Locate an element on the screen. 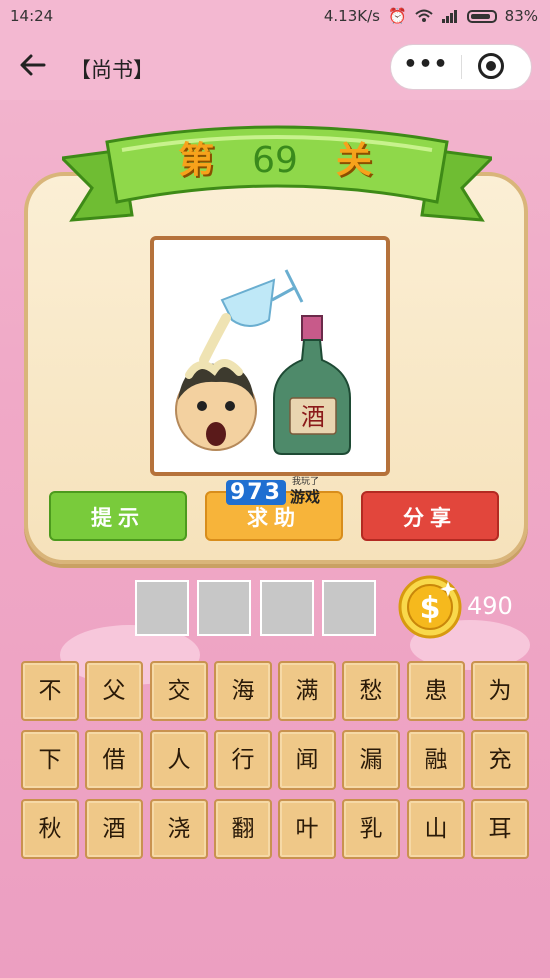  puzzle-image: 酒 is located at coordinates (270, 356).